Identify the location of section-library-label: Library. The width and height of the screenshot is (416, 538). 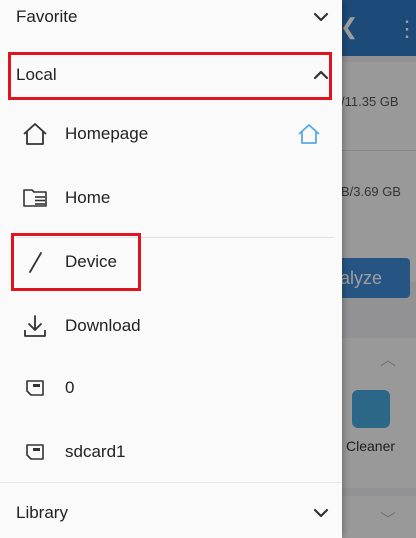
(42, 512).